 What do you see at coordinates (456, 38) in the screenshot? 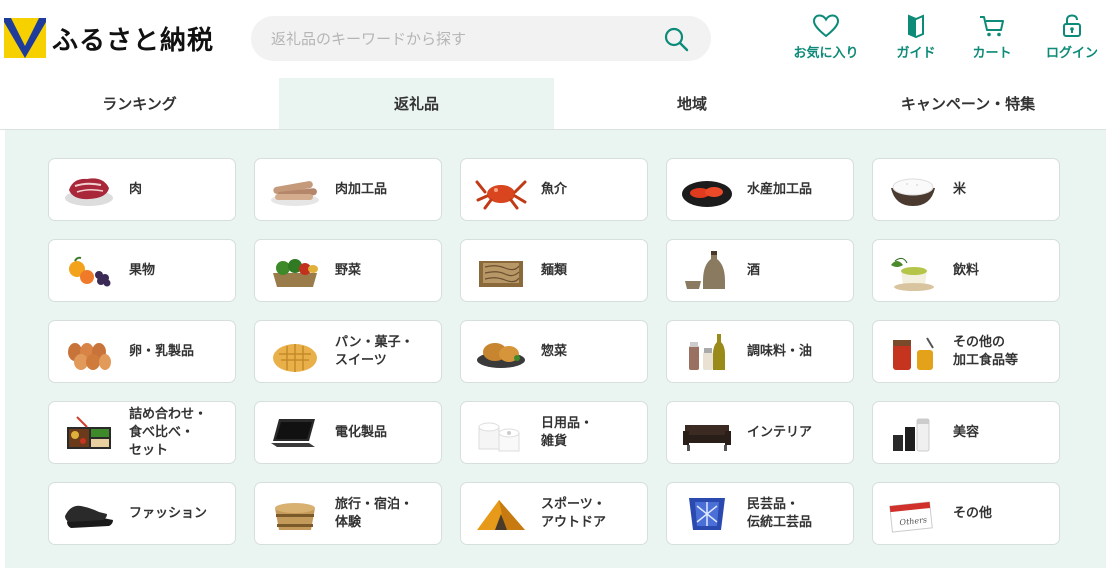
I see `search-input` at bounding box center [456, 38].